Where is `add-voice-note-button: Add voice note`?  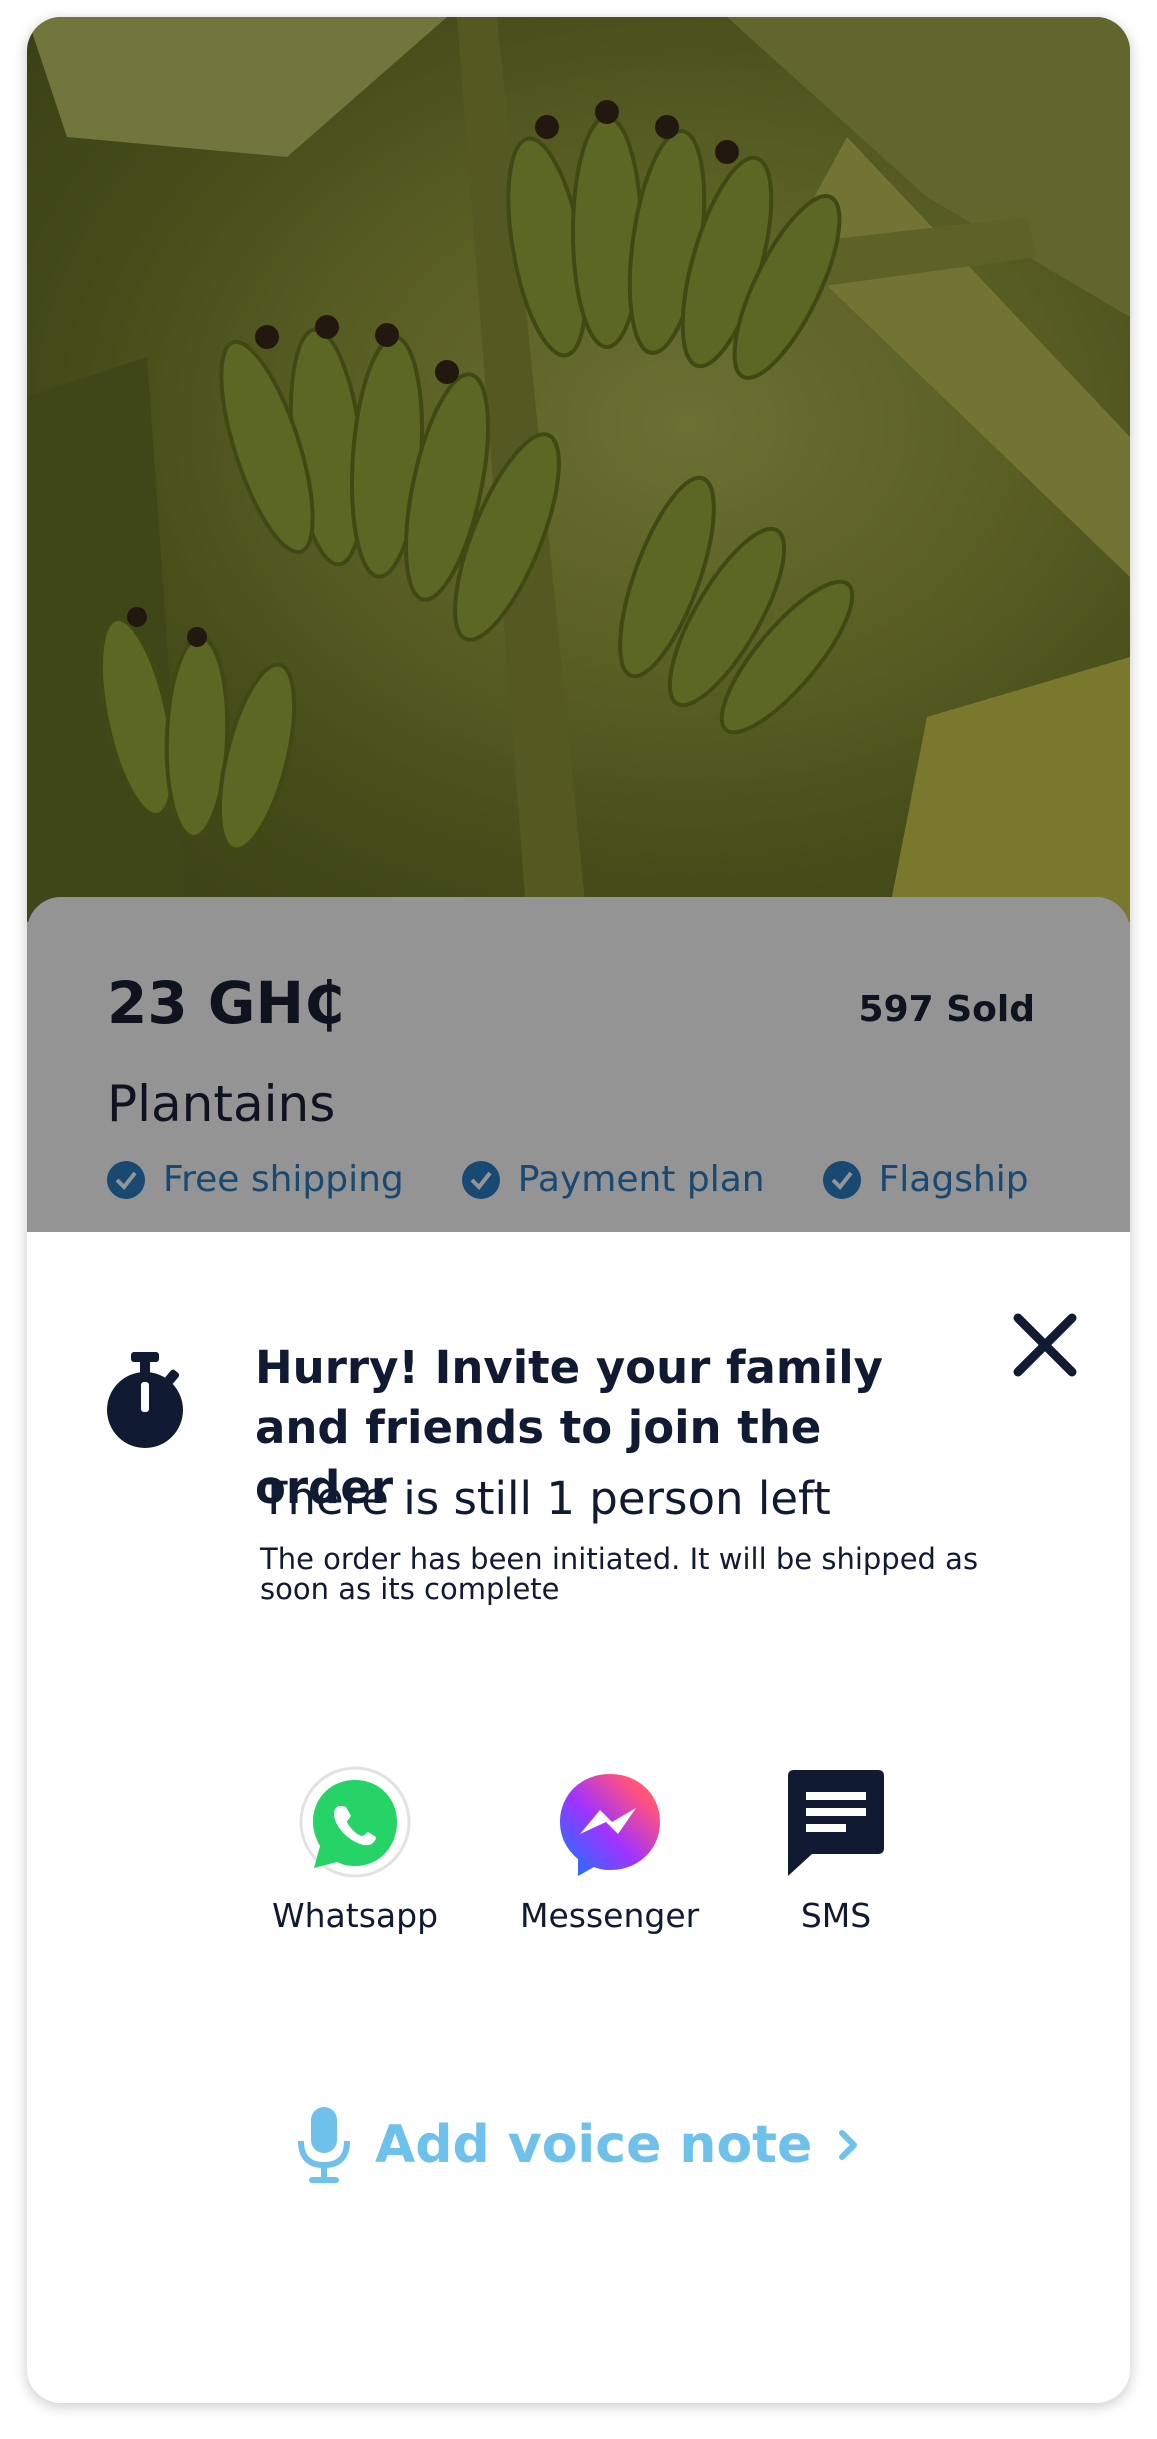
add-voice-note-button: Add voice note is located at coordinates (578, 2145).